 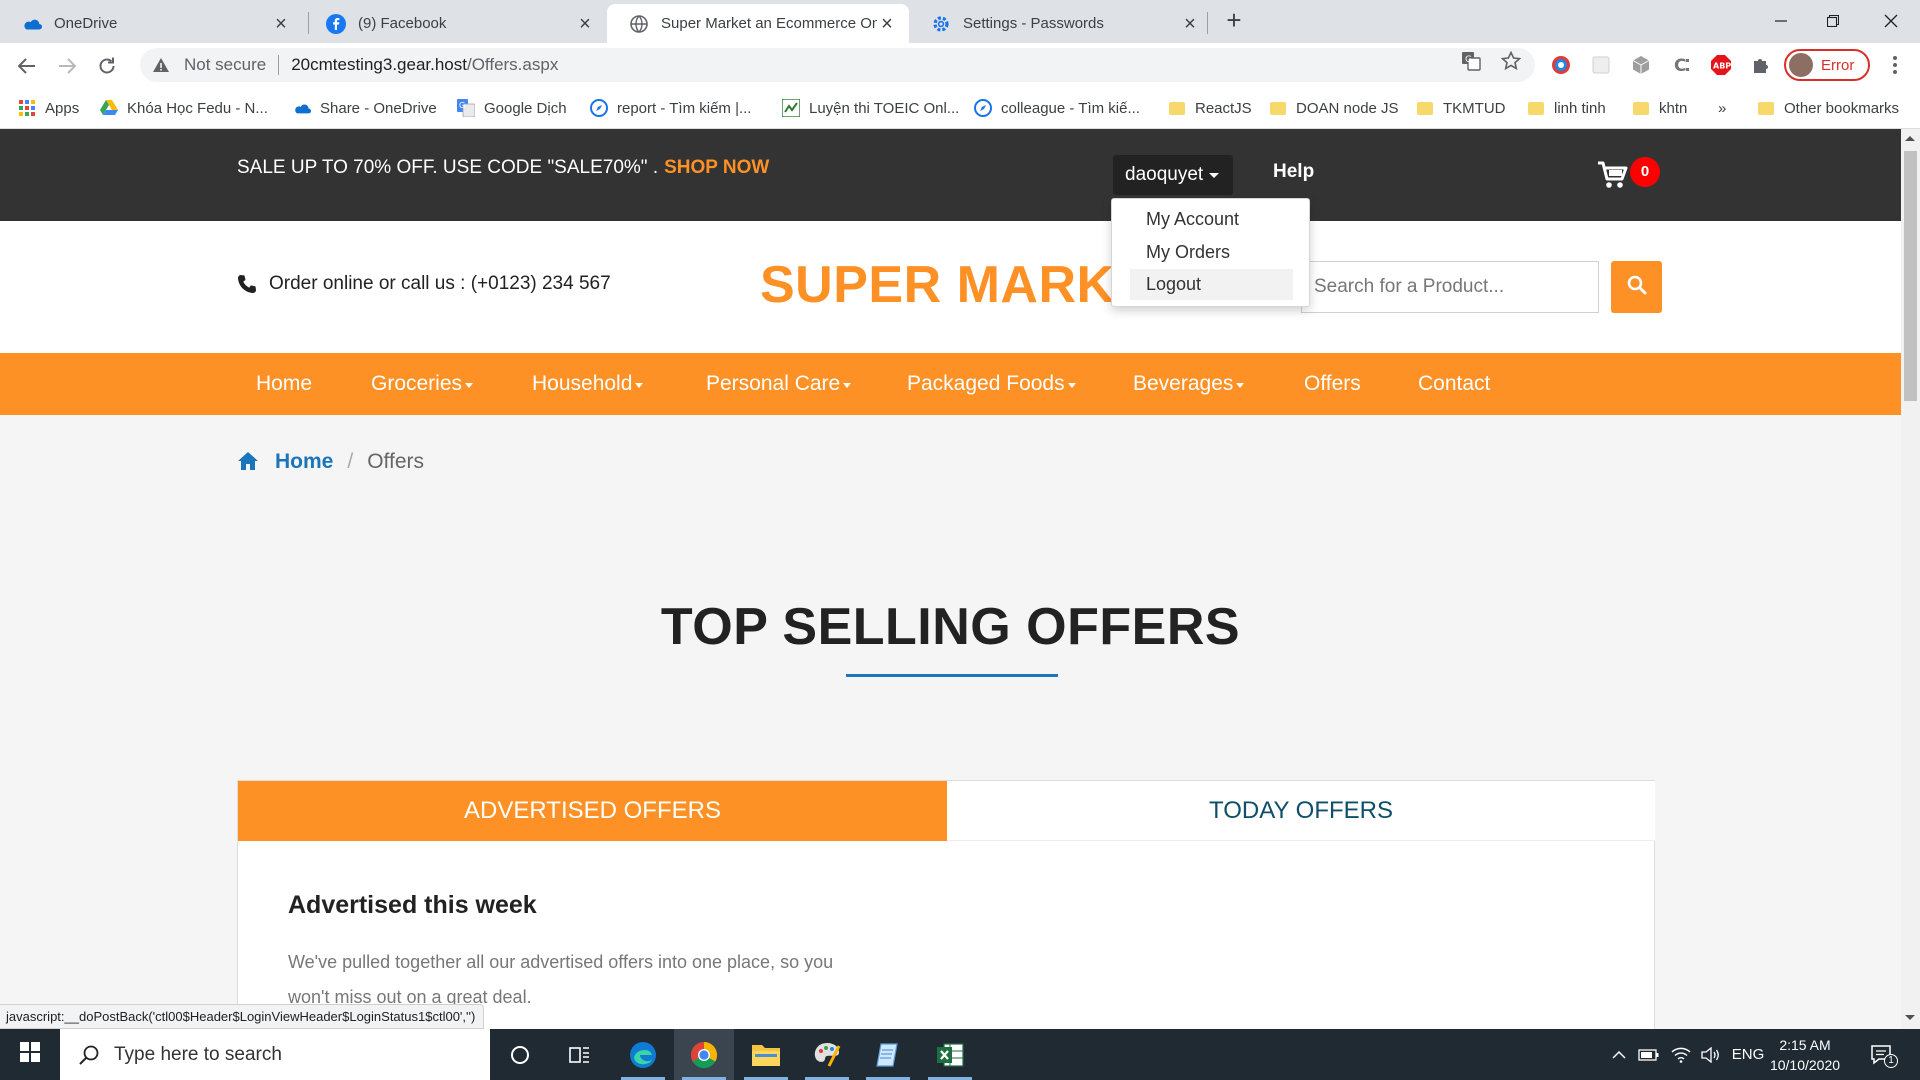 I want to click on google-translate-icon: G, so click(x=466, y=108).